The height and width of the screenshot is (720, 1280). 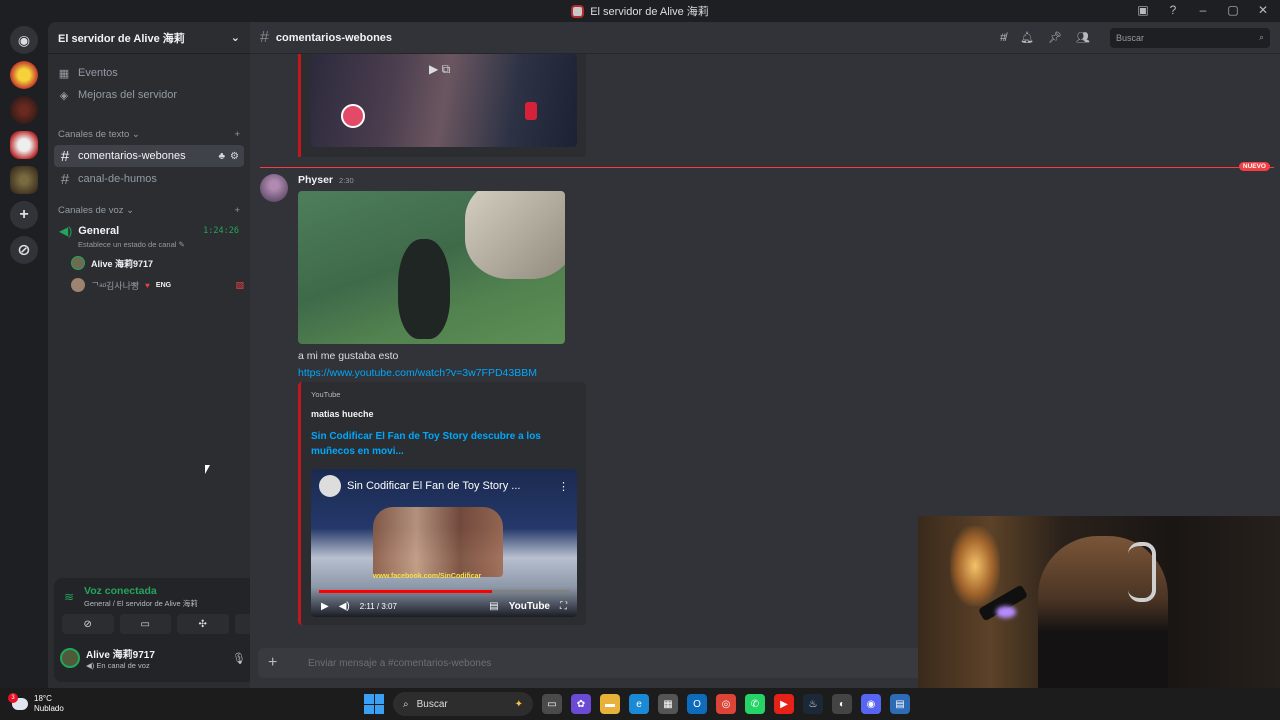 I want to click on discord-home-icon: ◉, so click(x=24, y=40).